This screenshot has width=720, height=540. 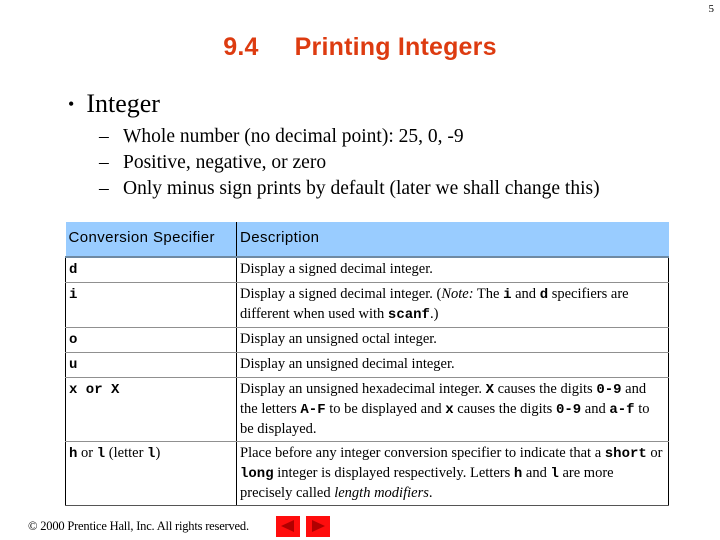 I want to click on cell-text: .), so click(x=434, y=314).